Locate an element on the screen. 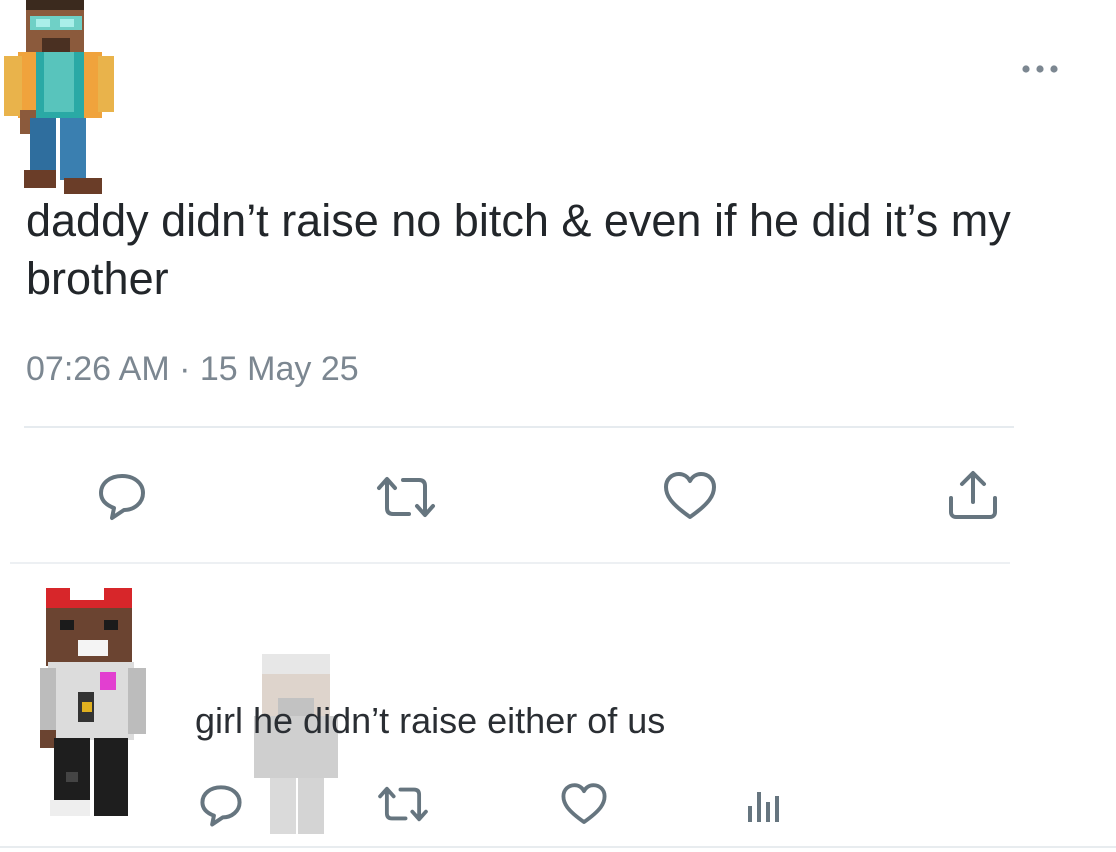 This screenshot has width=1116, height=852. analytics-button is located at coordinates (764, 804).